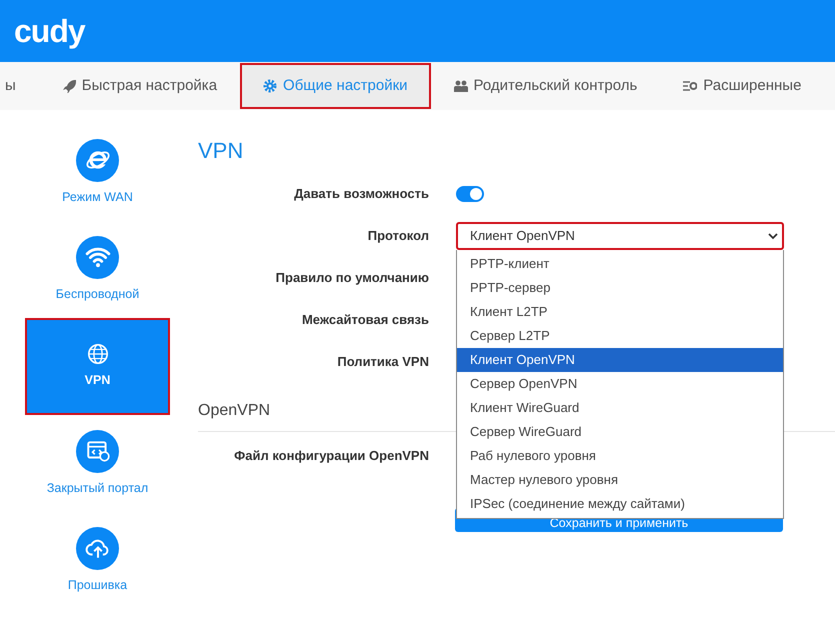 The image size is (835, 628). What do you see at coordinates (690, 86) in the screenshot?
I see `sliders-icon` at bounding box center [690, 86].